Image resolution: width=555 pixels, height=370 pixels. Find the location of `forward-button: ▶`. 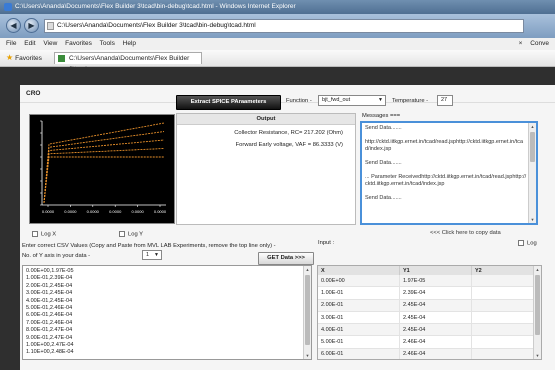

forward-button: ▶ is located at coordinates (31, 25).